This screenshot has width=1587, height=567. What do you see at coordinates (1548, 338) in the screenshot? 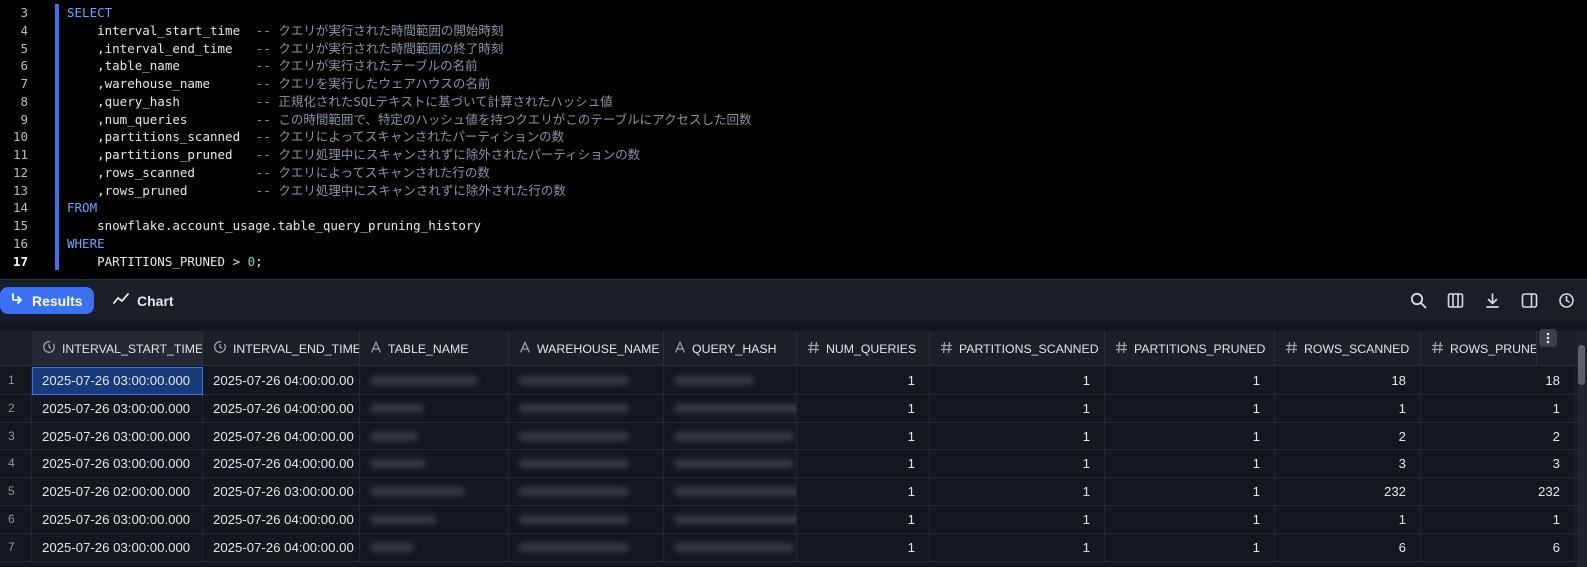
I see `column-menu-icon` at bounding box center [1548, 338].